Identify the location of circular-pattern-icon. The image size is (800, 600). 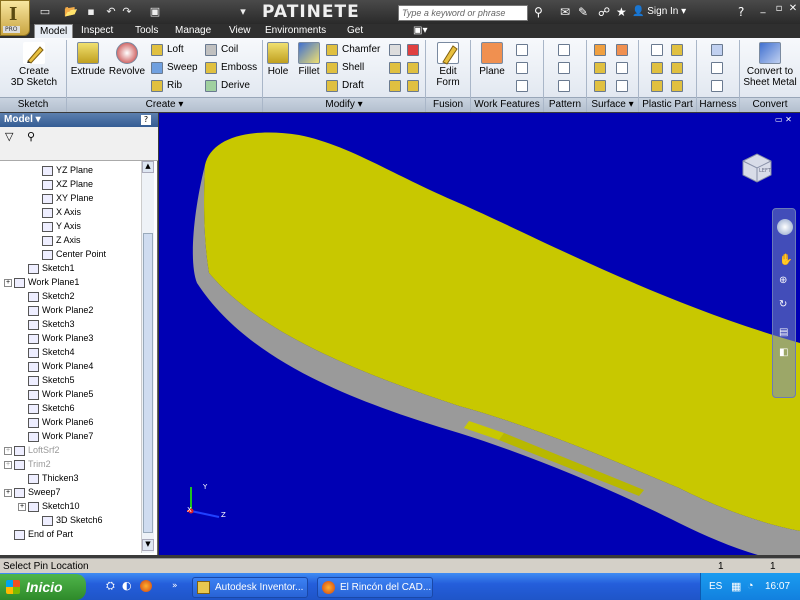
(564, 68).